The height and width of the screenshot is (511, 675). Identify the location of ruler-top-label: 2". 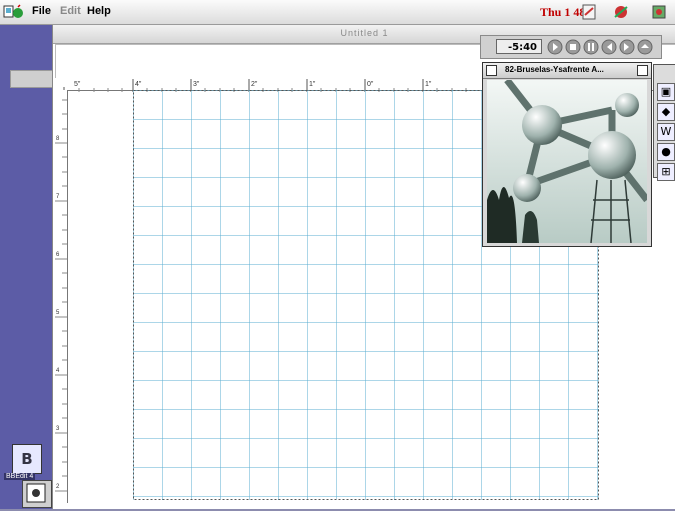
(254, 84).